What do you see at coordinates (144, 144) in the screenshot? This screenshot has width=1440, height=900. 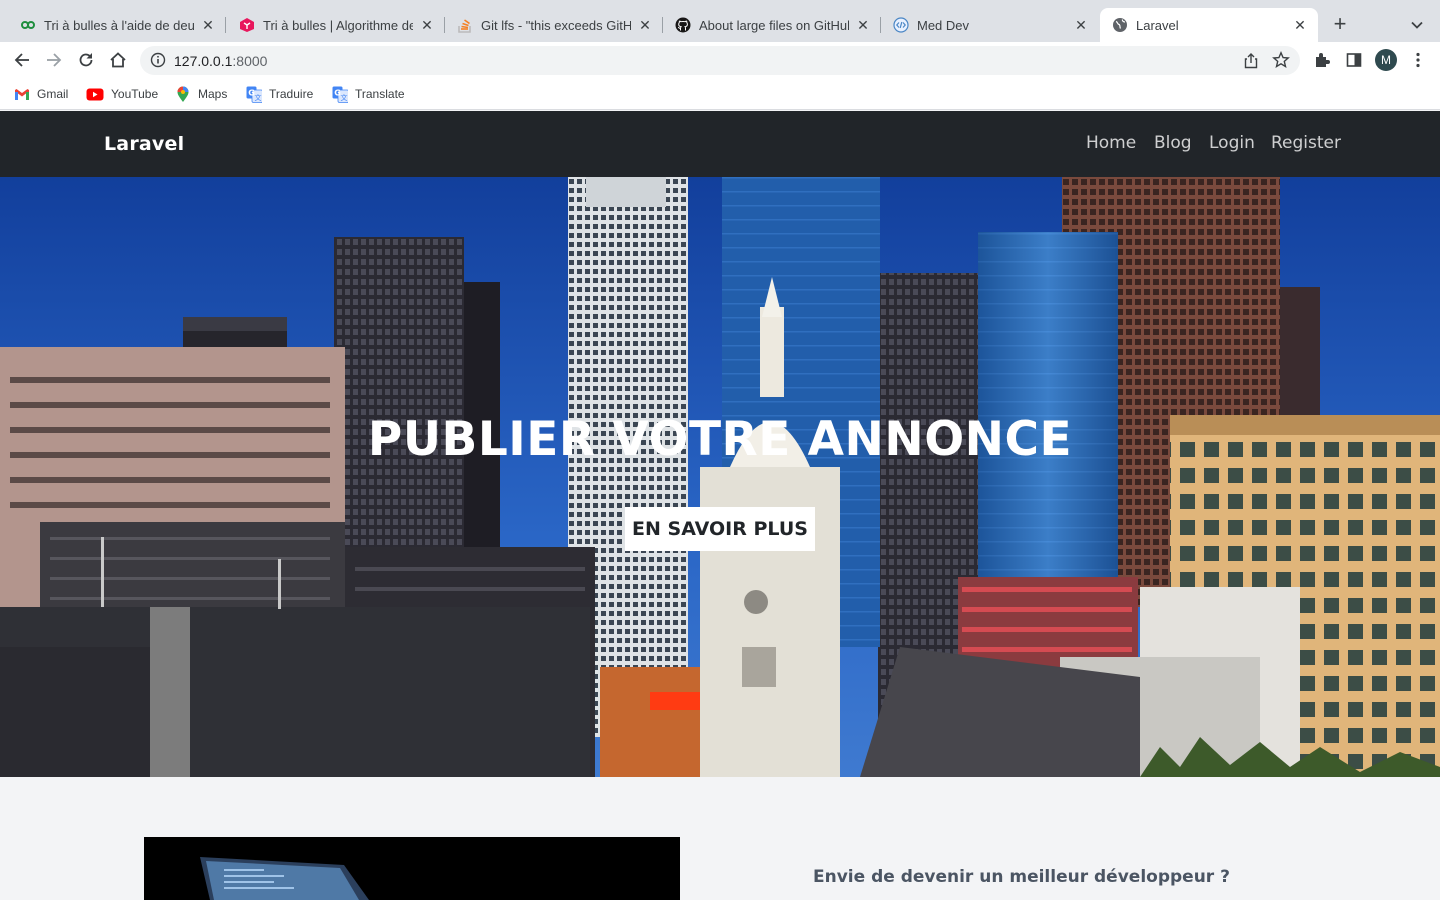 I see `site-brand: Laravel` at bounding box center [144, 144].